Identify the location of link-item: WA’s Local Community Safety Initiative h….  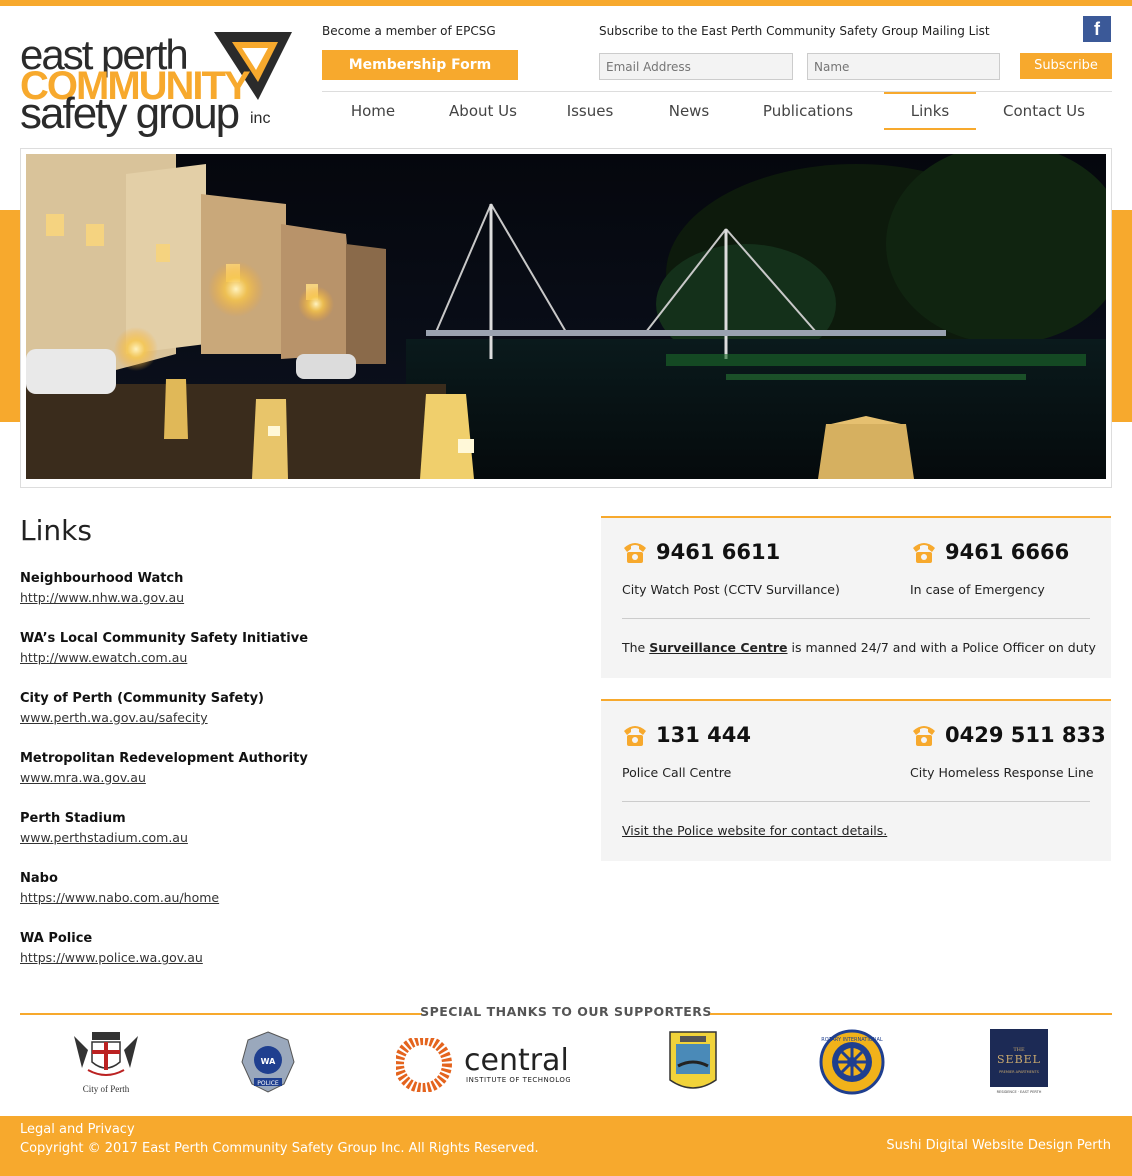
(164, 648).